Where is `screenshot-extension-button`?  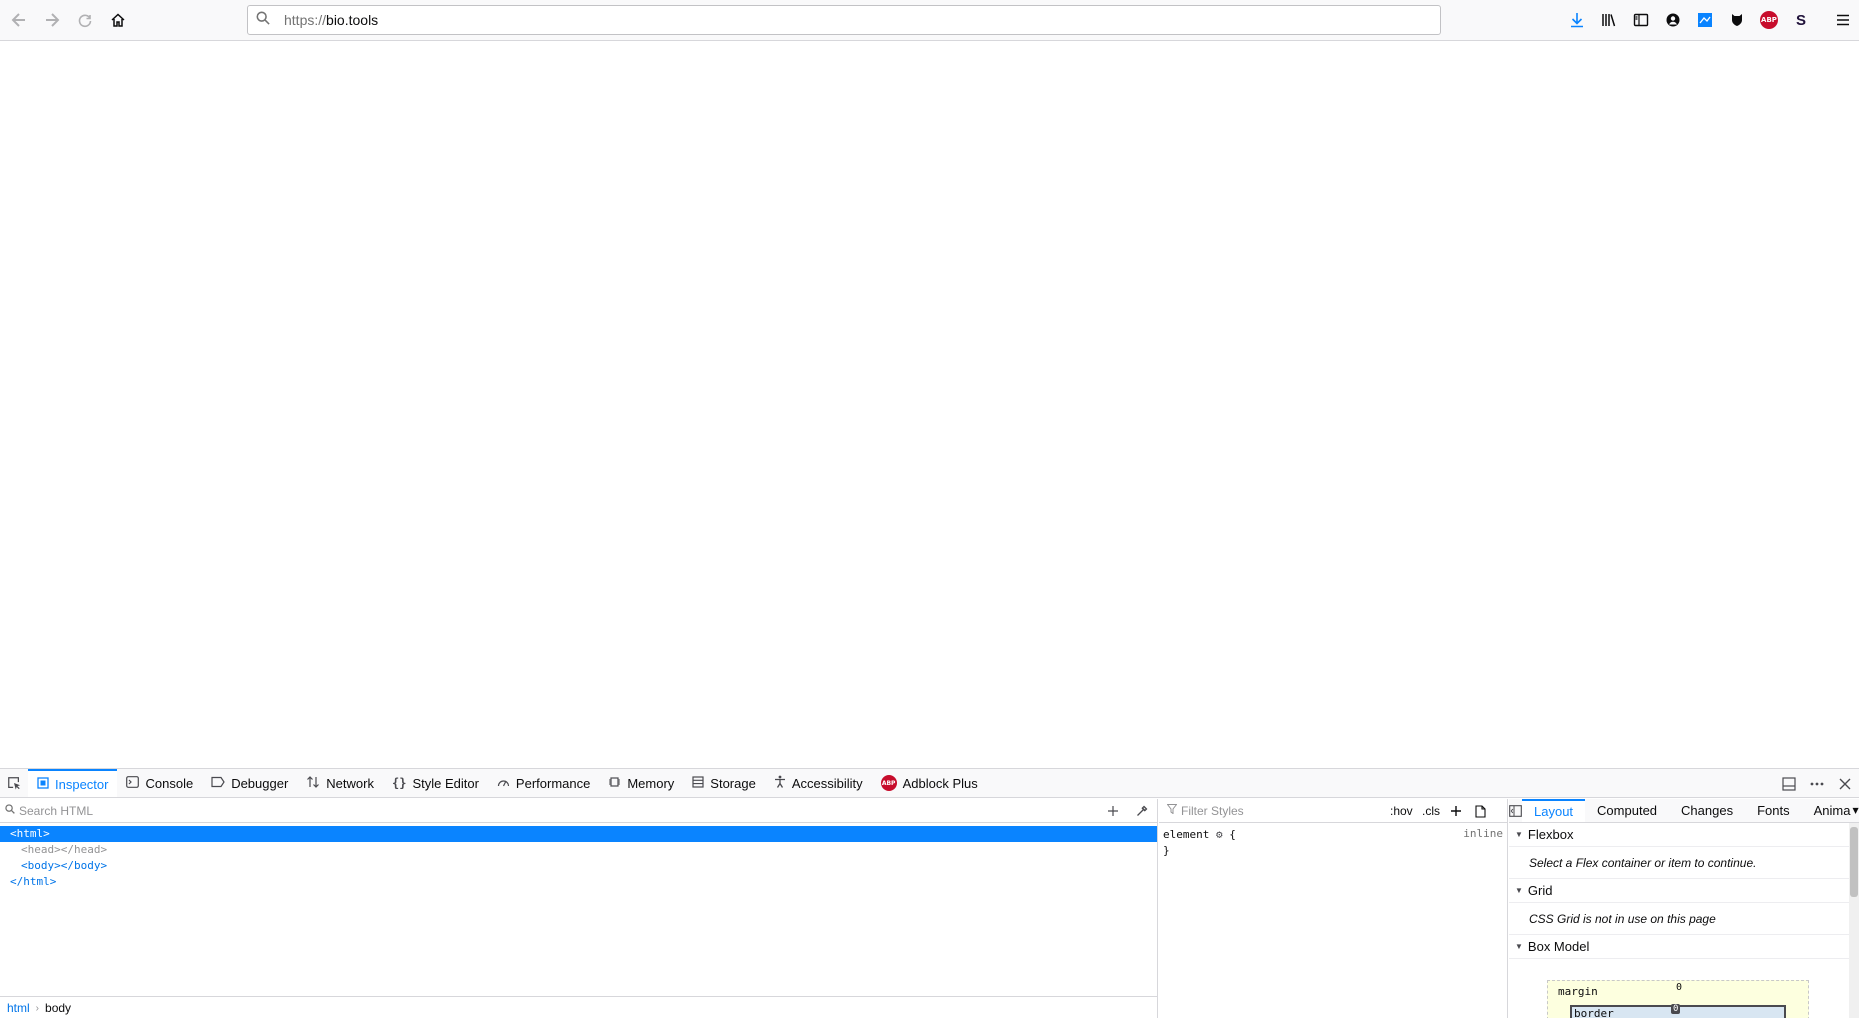 screenshot-extension-button is located at coordinates (1705, 20).